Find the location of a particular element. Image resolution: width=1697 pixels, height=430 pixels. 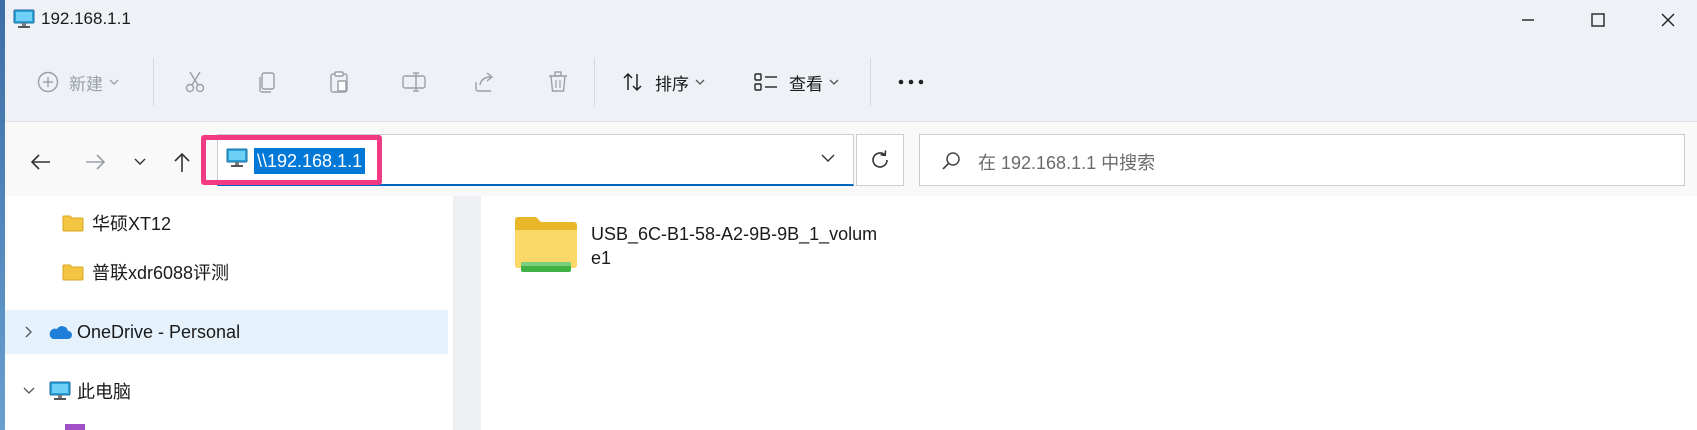

usb-drive-folder-icon is located at coordinates (546, 244).